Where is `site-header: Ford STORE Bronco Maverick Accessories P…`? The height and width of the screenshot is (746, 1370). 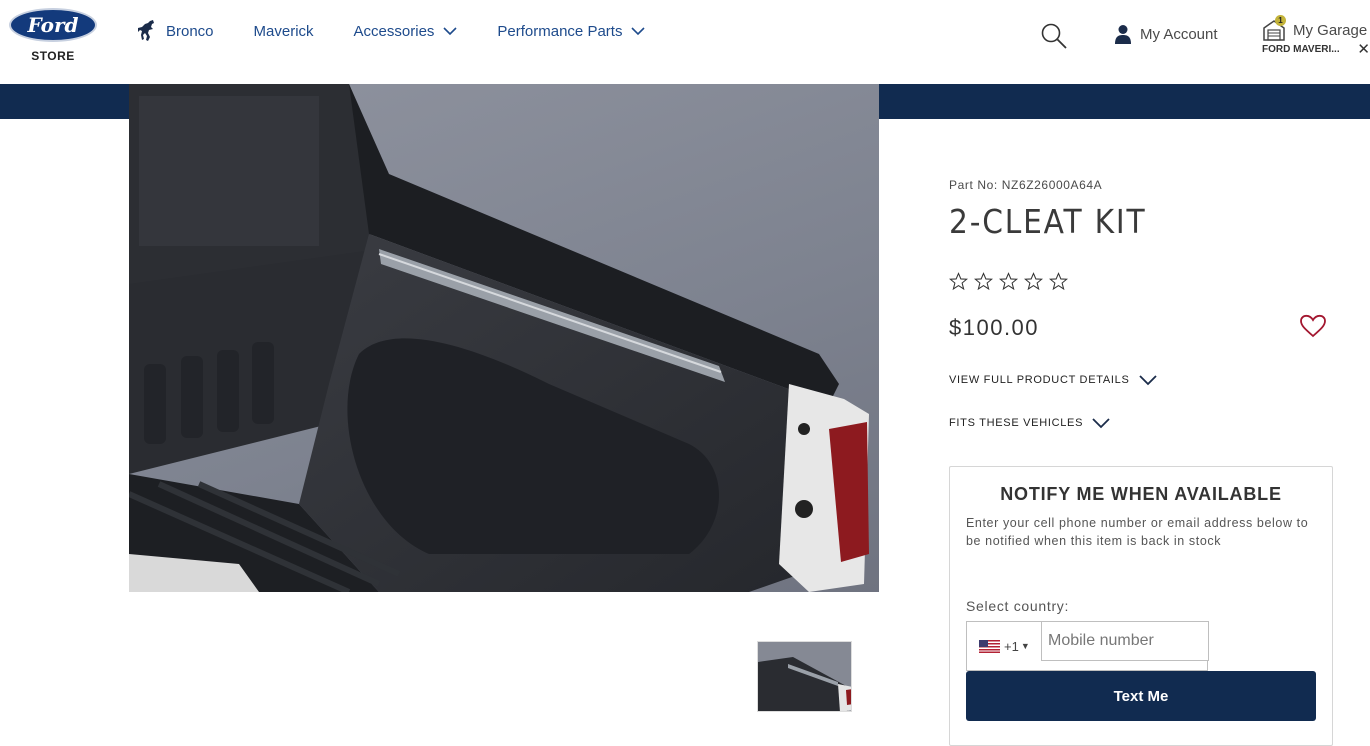
site-header: Ford STORE Bronco Maverick Accessories P… is located at coordinates (685, 42).